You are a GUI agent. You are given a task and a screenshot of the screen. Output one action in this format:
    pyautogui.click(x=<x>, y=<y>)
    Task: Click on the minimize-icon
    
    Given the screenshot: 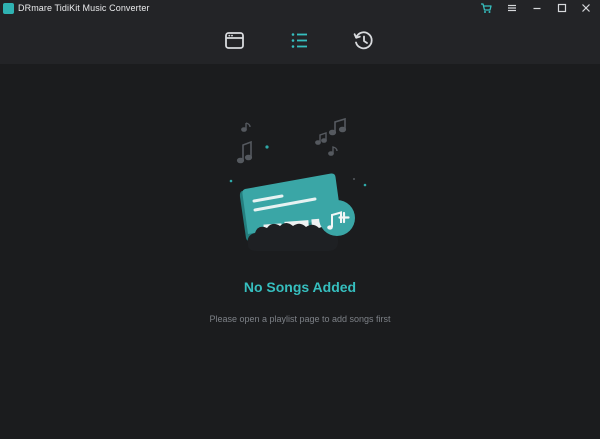 What is the action you would take?
    pyautogui.click(x=537, y=8)
    